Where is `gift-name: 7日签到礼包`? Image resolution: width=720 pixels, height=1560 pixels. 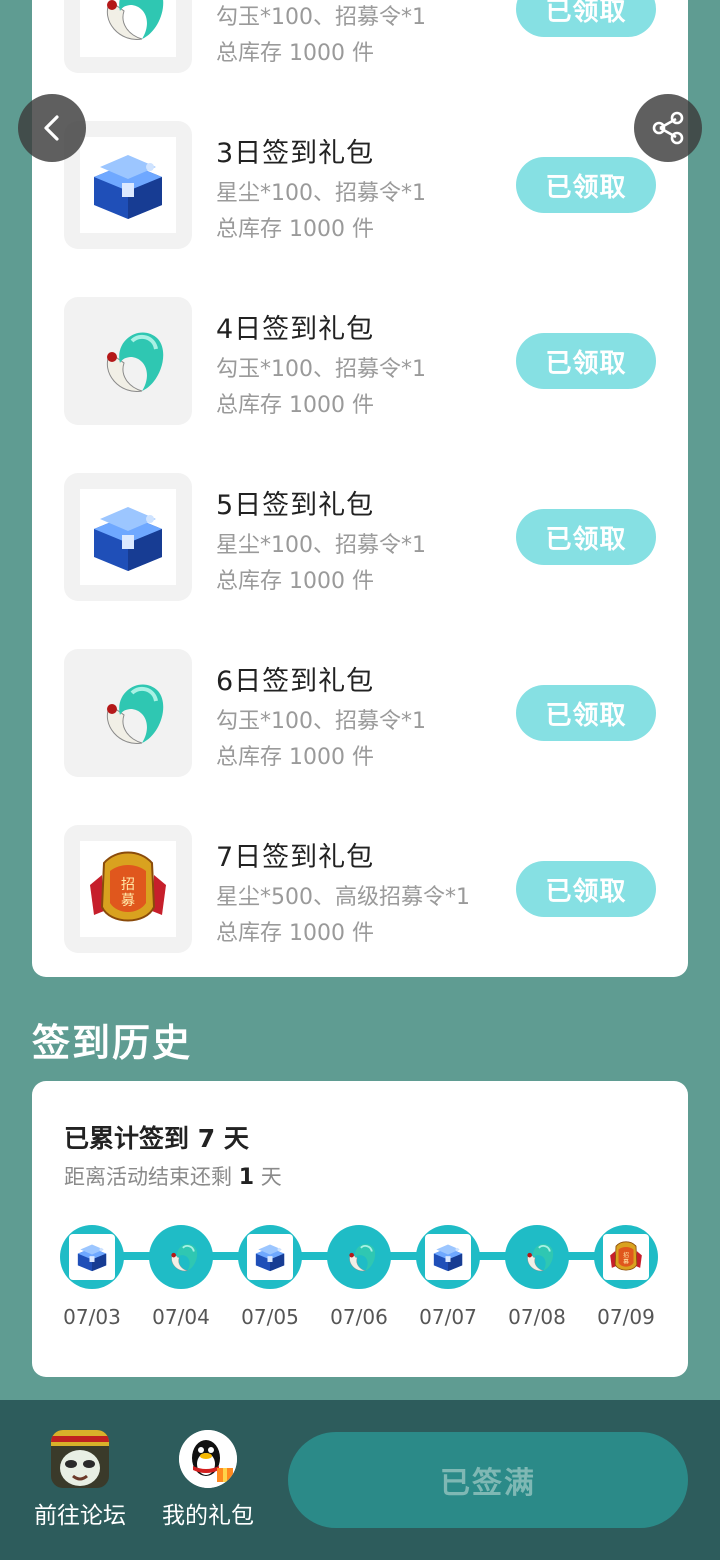
gift-name: 7日签到礼包 is located at coordinates (295, 857).